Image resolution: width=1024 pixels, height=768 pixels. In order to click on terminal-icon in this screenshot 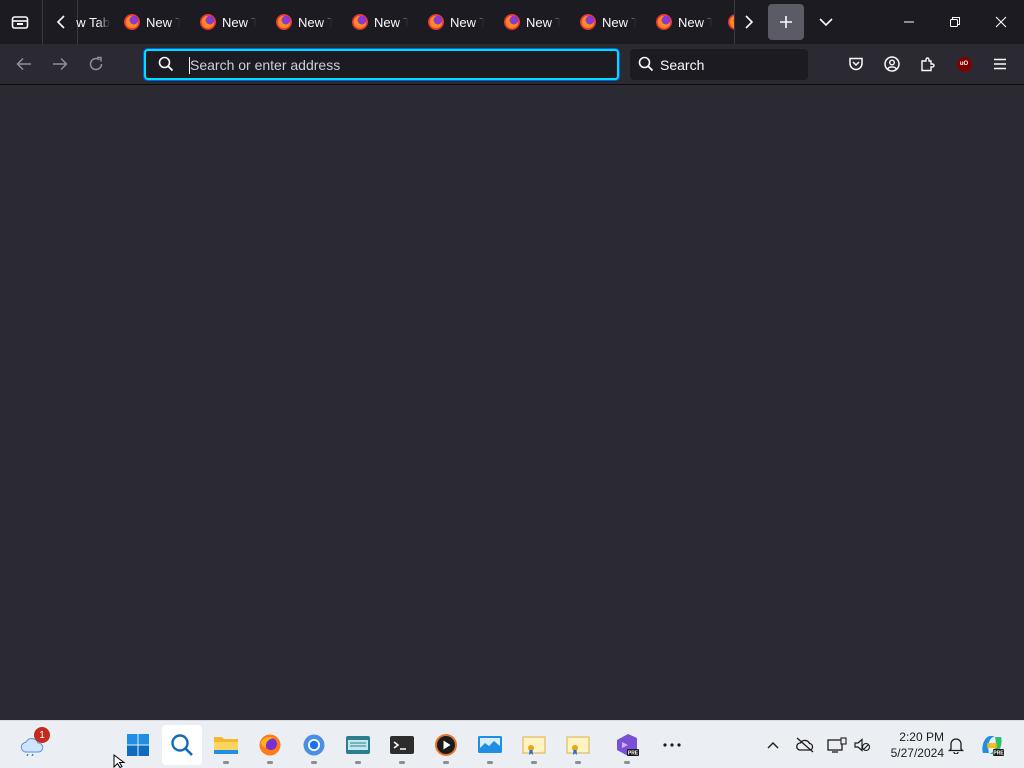, I will do `click(402, 745)`.